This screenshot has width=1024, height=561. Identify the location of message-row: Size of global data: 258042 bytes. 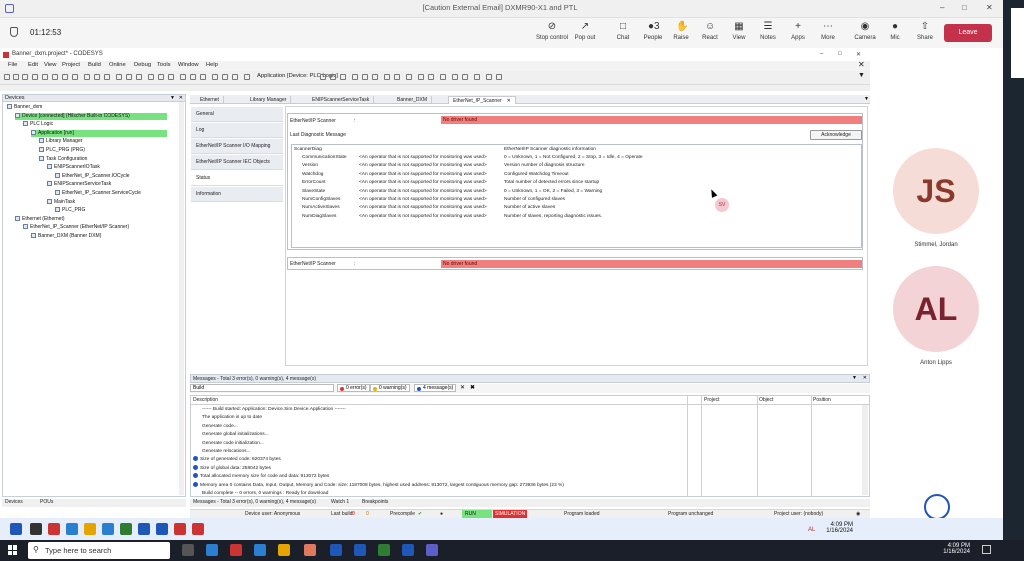
(441, 468).